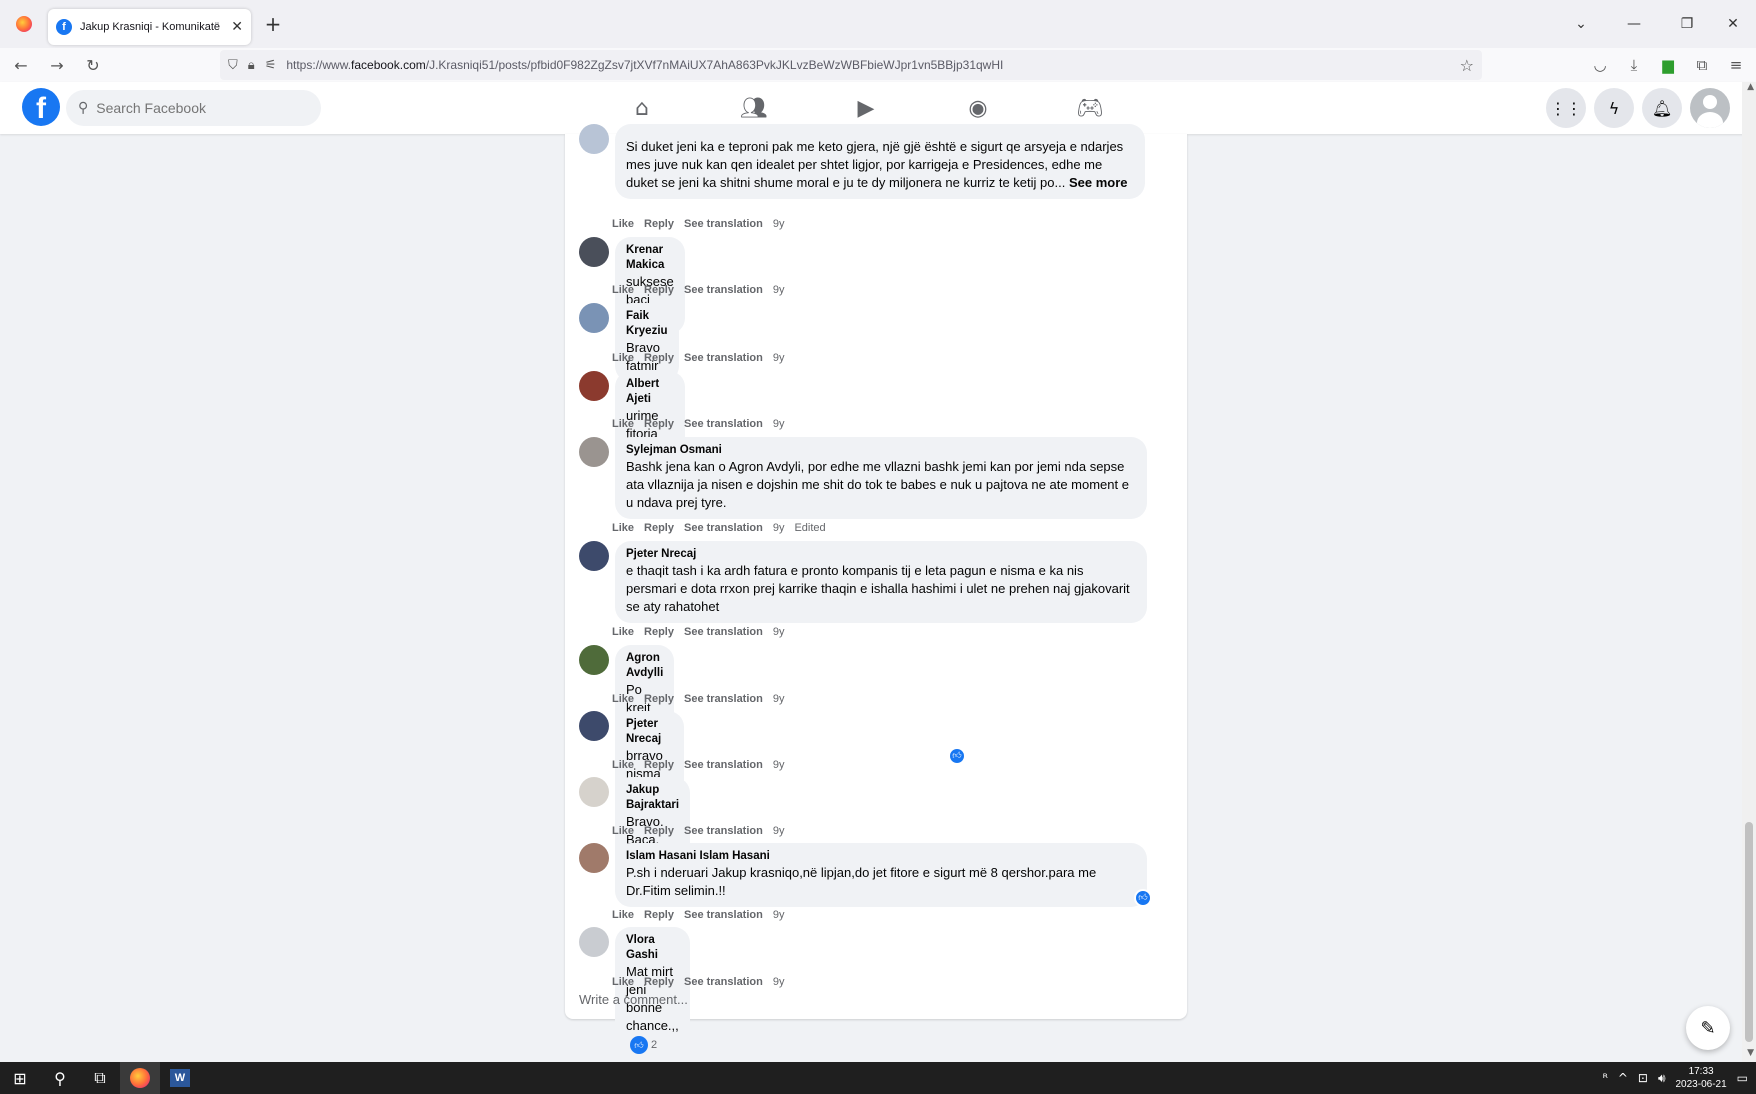  I want to click on forward-icon: →, so click(57, 65).